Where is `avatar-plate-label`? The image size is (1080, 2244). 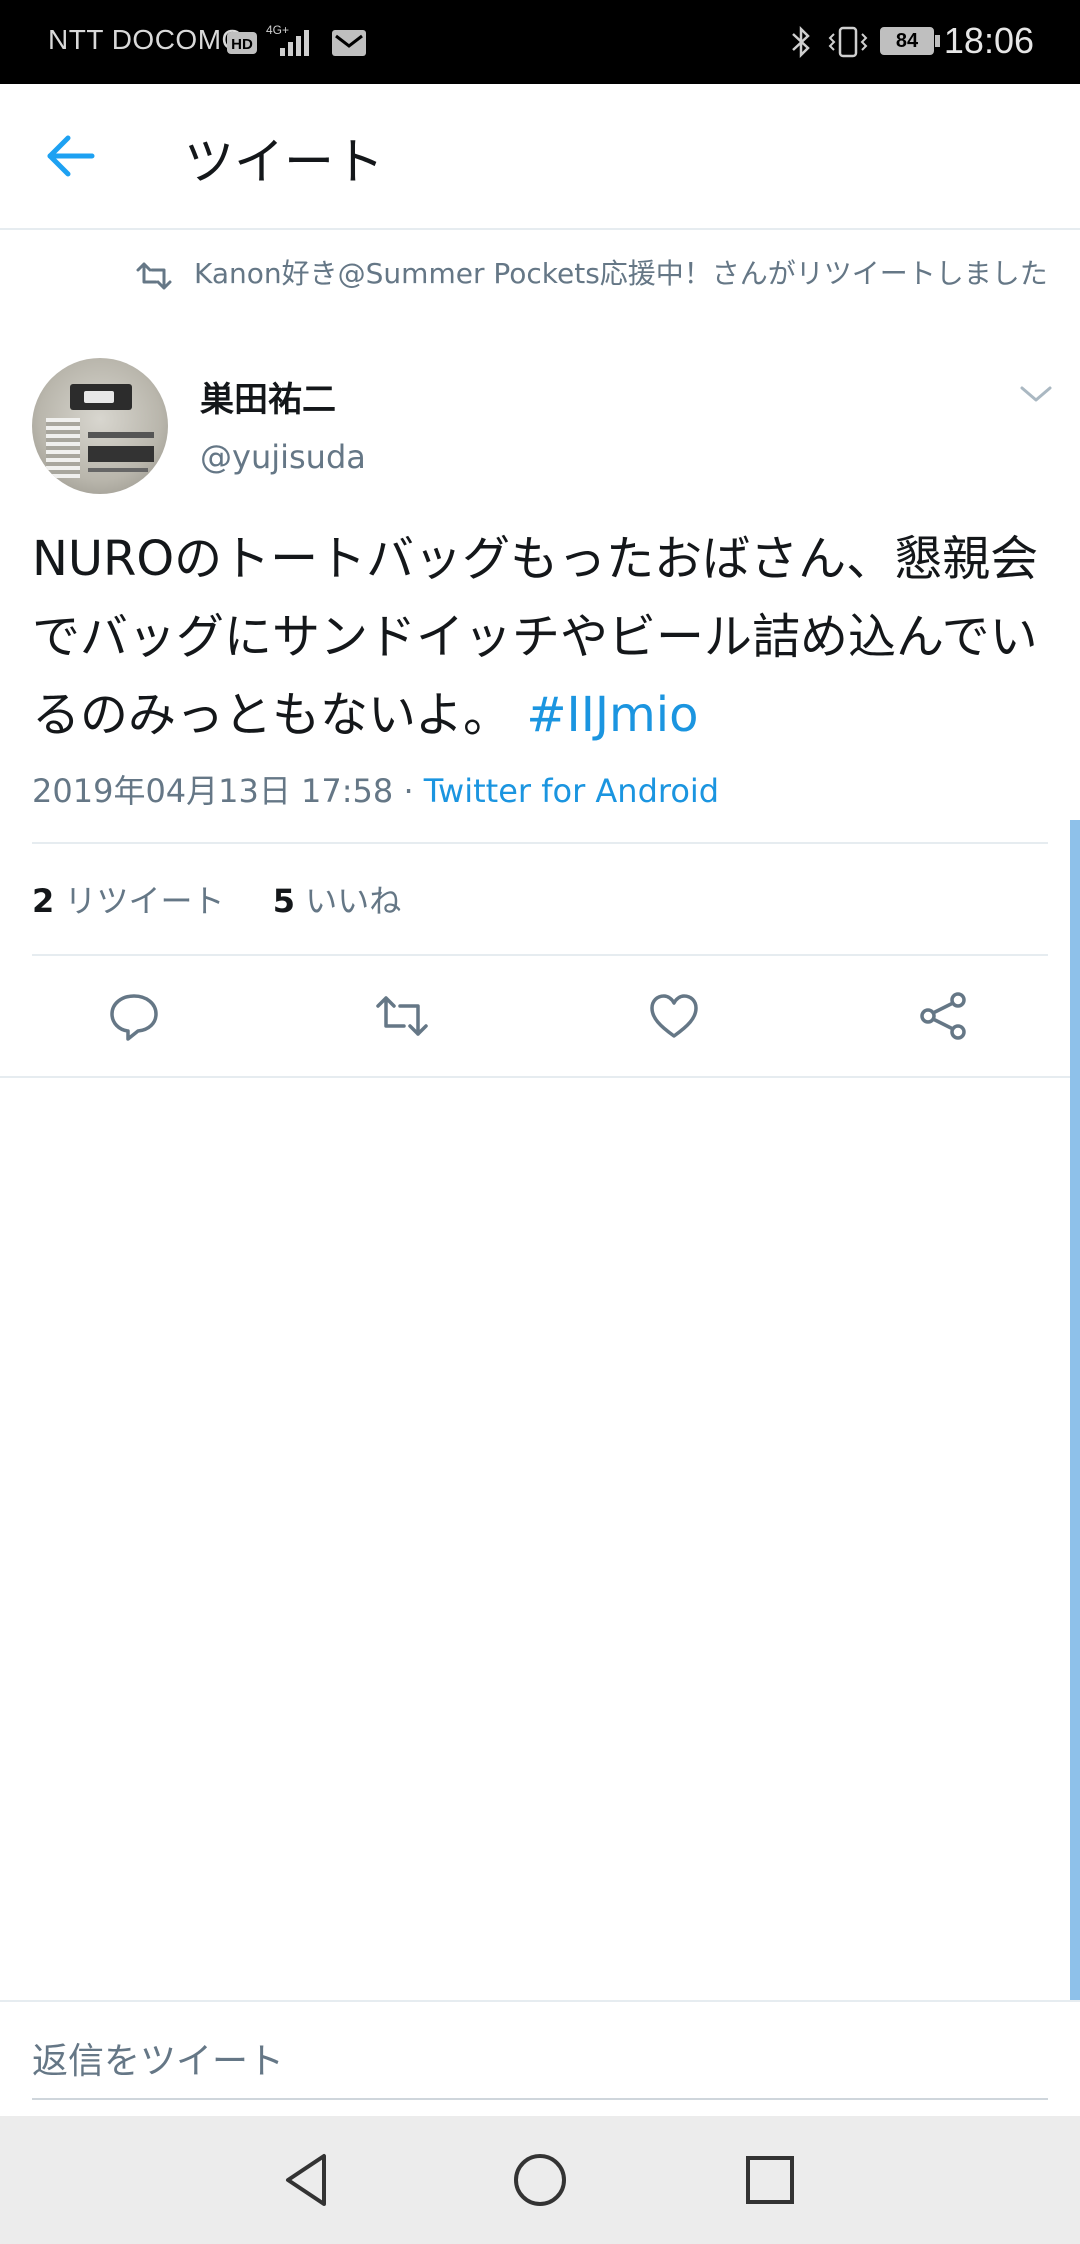
avatar-plate-label is located at coordinates (99, 397).